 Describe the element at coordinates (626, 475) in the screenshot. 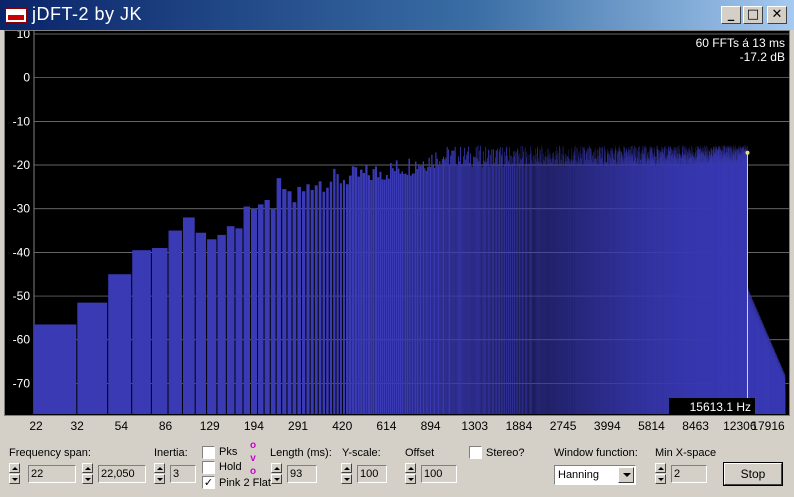

I see `chevron-down-icon` at that location.